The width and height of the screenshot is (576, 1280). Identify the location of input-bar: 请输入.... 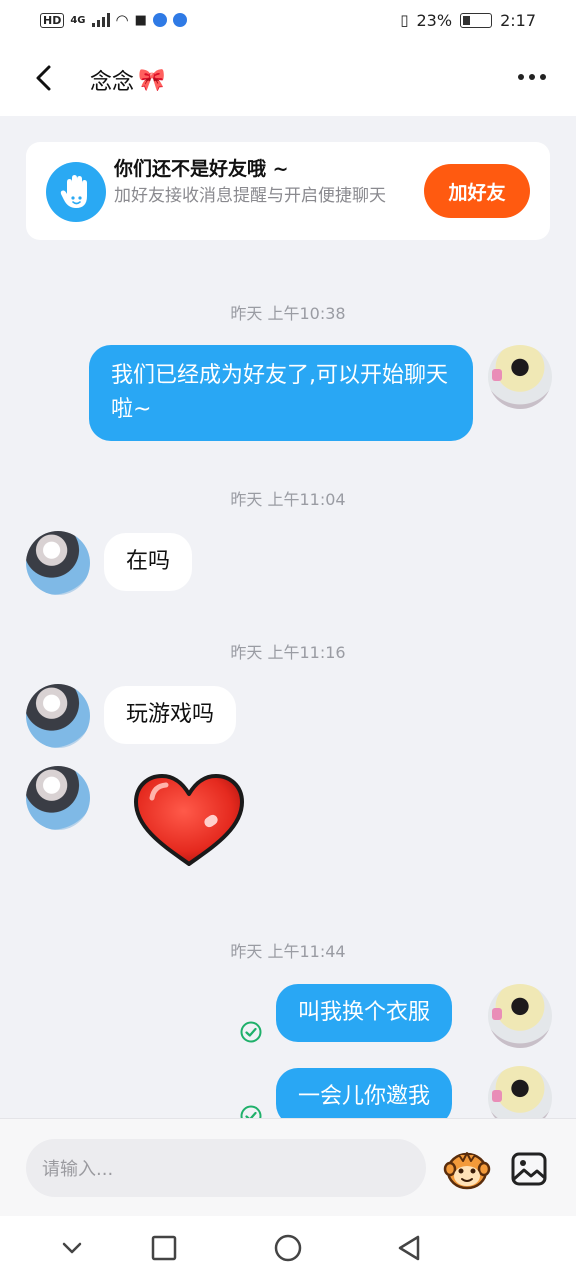
(288, 1167).